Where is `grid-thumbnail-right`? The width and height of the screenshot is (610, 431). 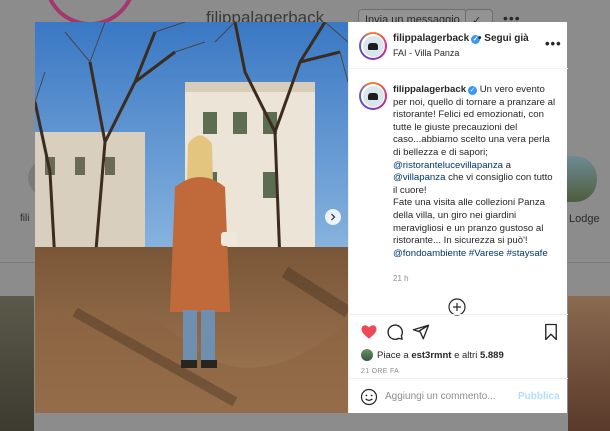 grid-thumbnail-right is located at coordinates (589, 363).